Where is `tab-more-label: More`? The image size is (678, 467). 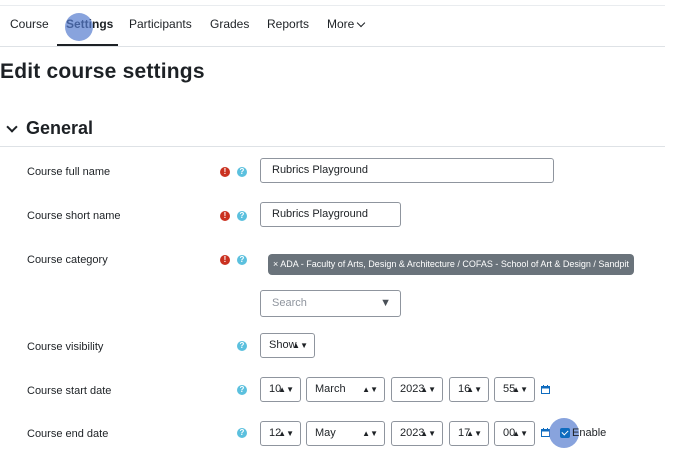
tab-more-label: More is located at coordinates (341, 24).